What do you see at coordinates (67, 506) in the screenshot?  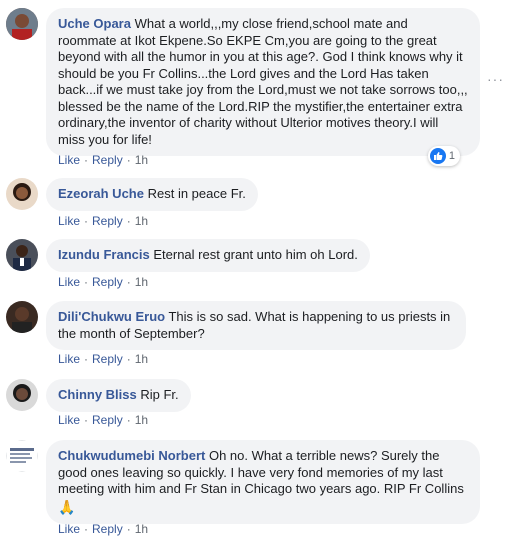 I see `folded-hands-emoji: 🙏` at bounding box center [67, 506].